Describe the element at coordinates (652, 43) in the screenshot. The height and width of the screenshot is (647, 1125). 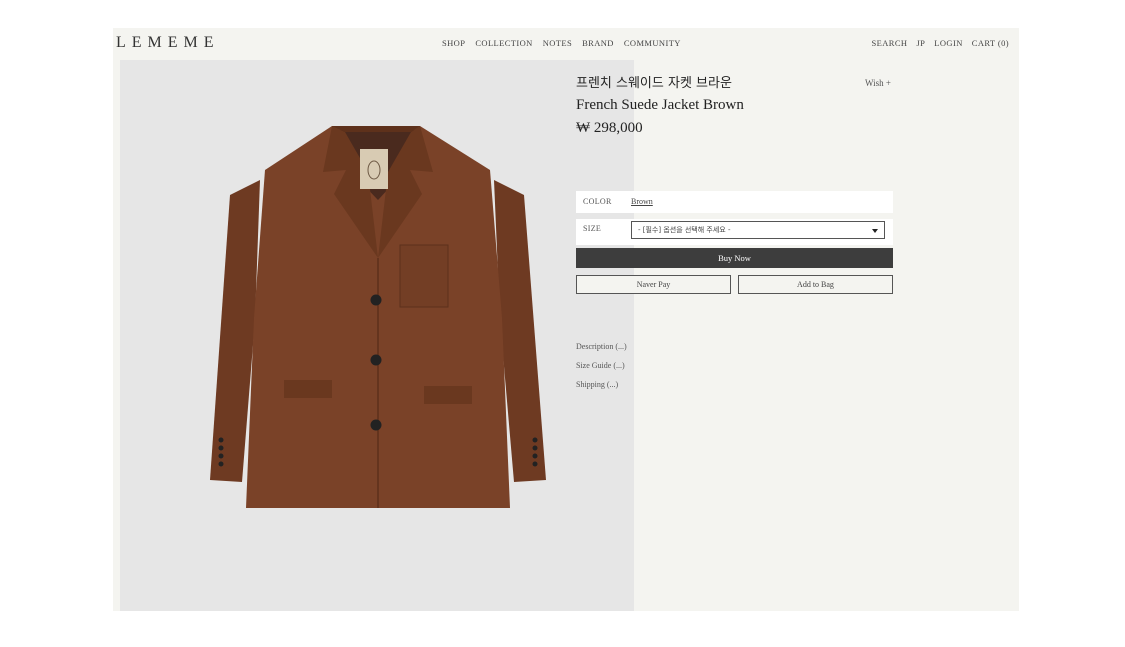
I see `nav-community: COMMUNITY` at that location.